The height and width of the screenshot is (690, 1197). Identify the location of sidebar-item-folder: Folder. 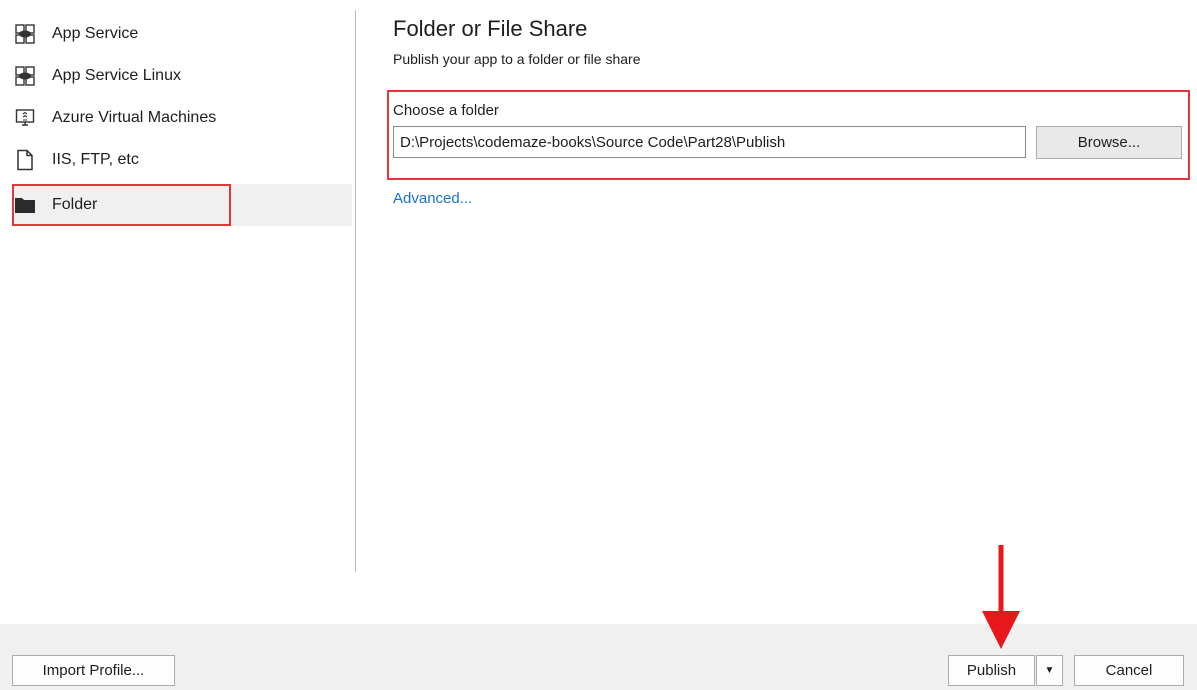
(182, 205).